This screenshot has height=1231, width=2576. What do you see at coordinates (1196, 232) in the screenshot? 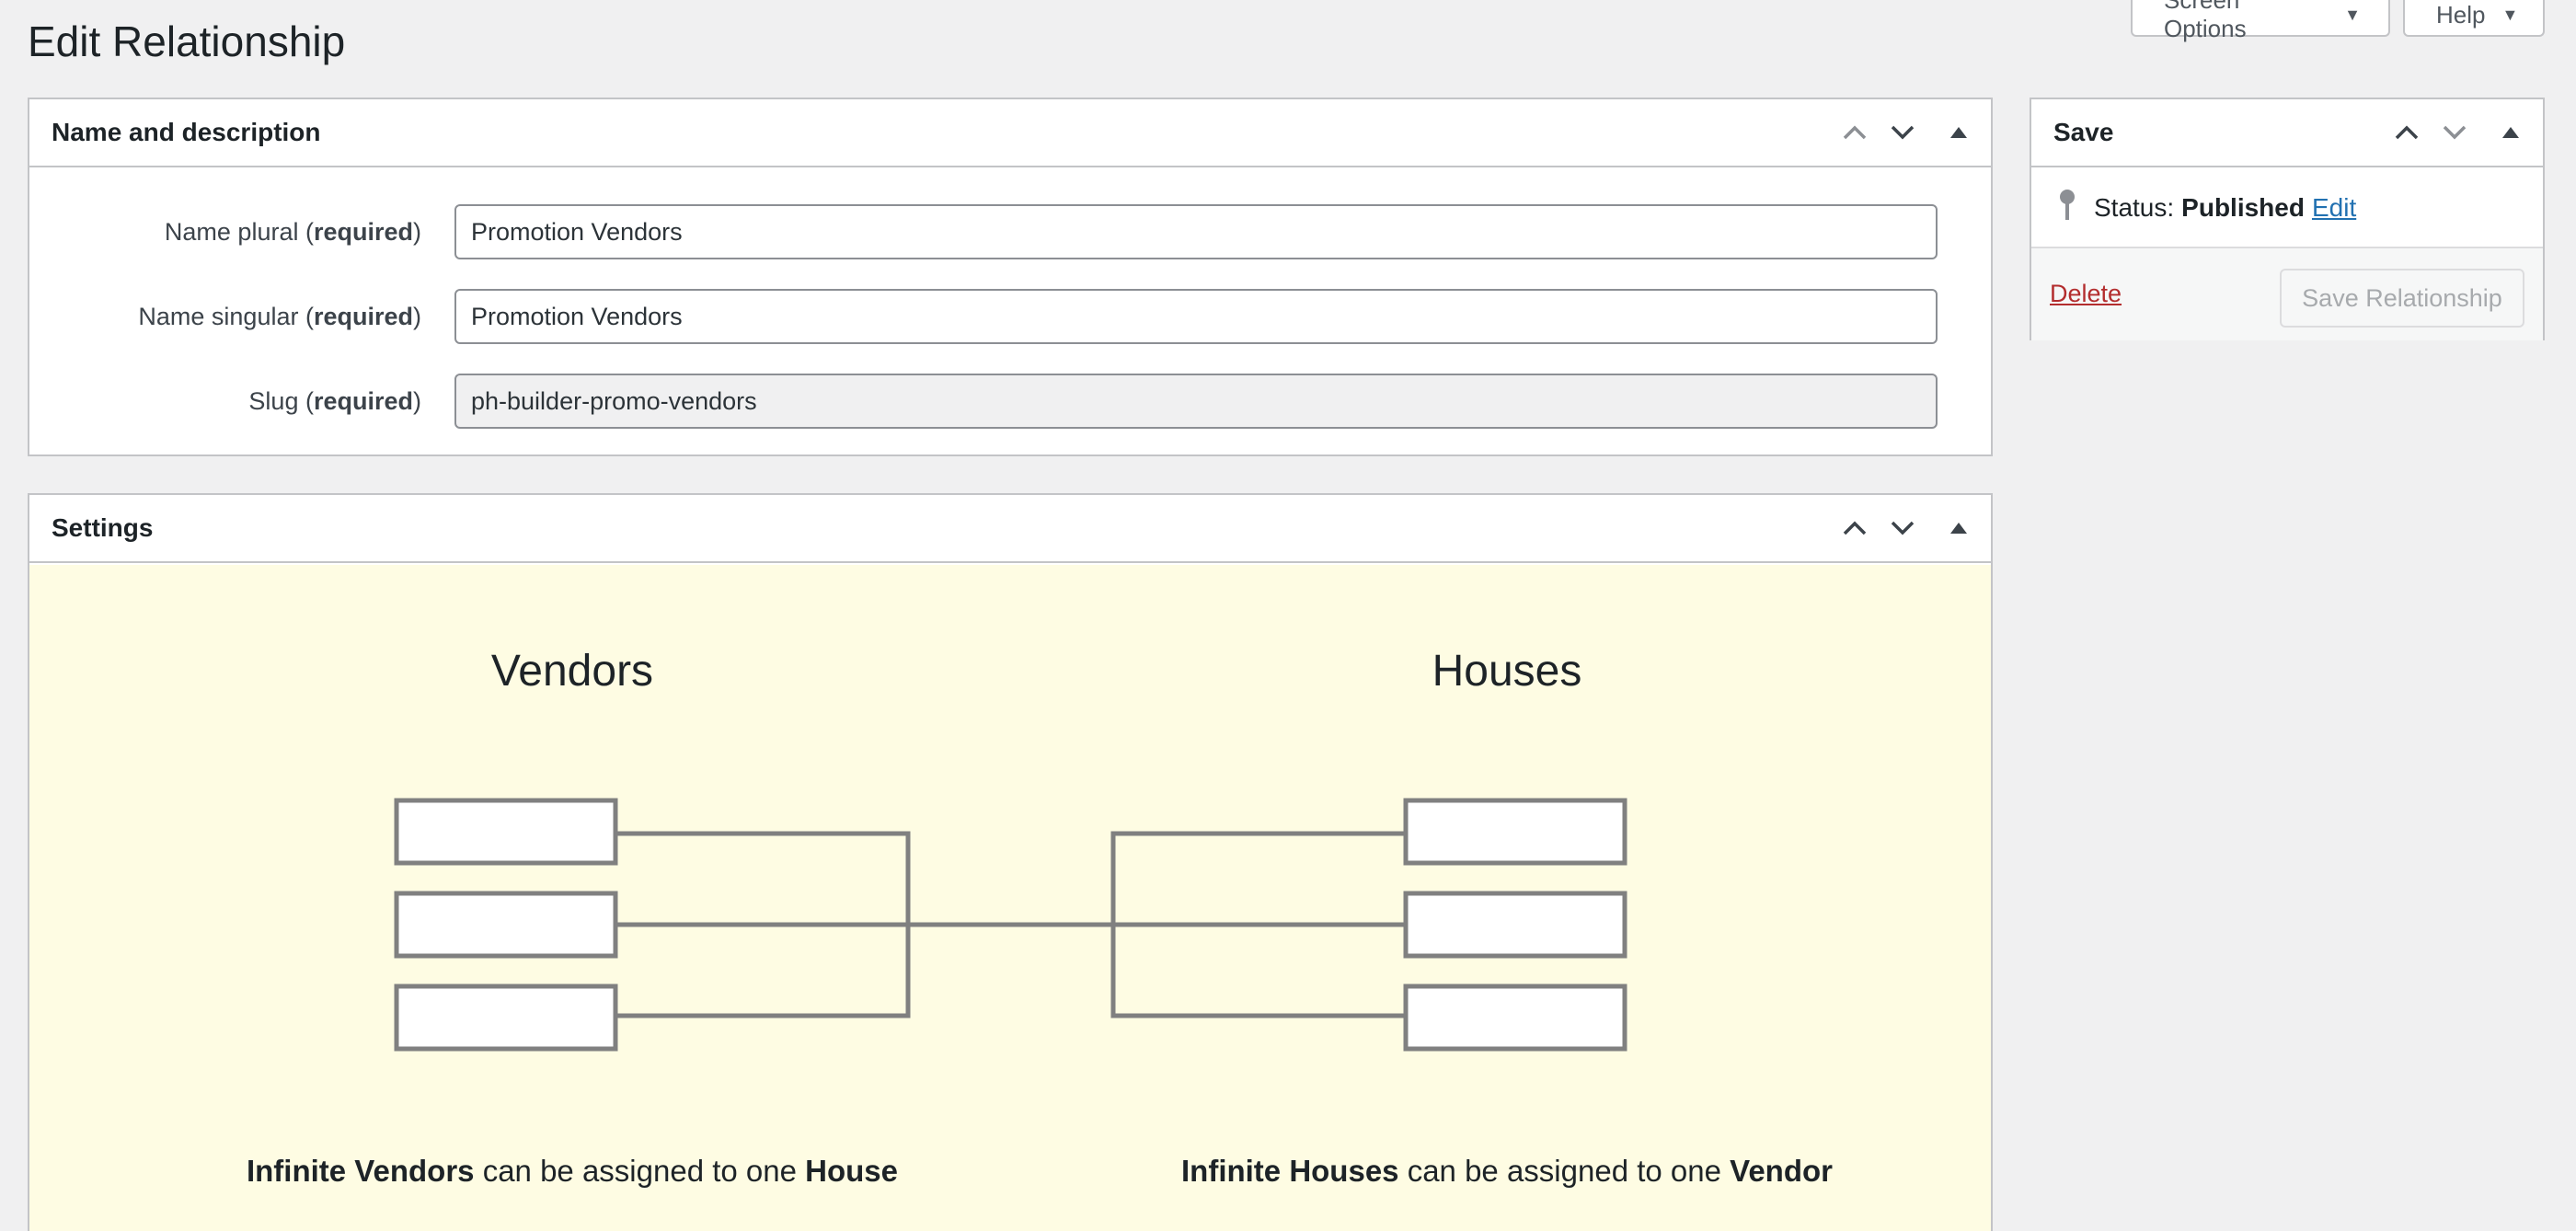
I see `name-plural-input: Promotion Vendors` at bounding box center [1196, 232].